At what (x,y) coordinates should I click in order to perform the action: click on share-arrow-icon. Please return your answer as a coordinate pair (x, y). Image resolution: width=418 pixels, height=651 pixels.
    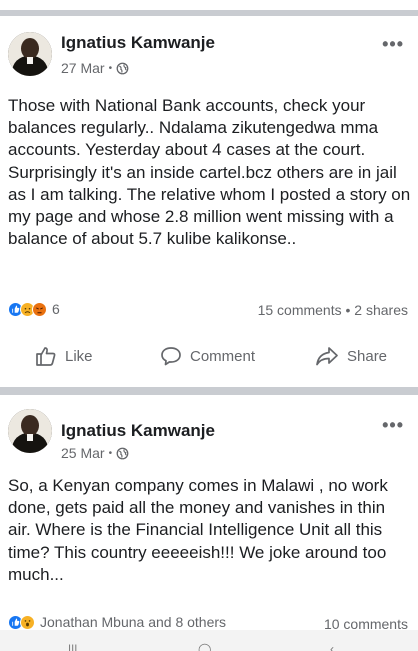
    Looking at the image, I should click on (327, 356).